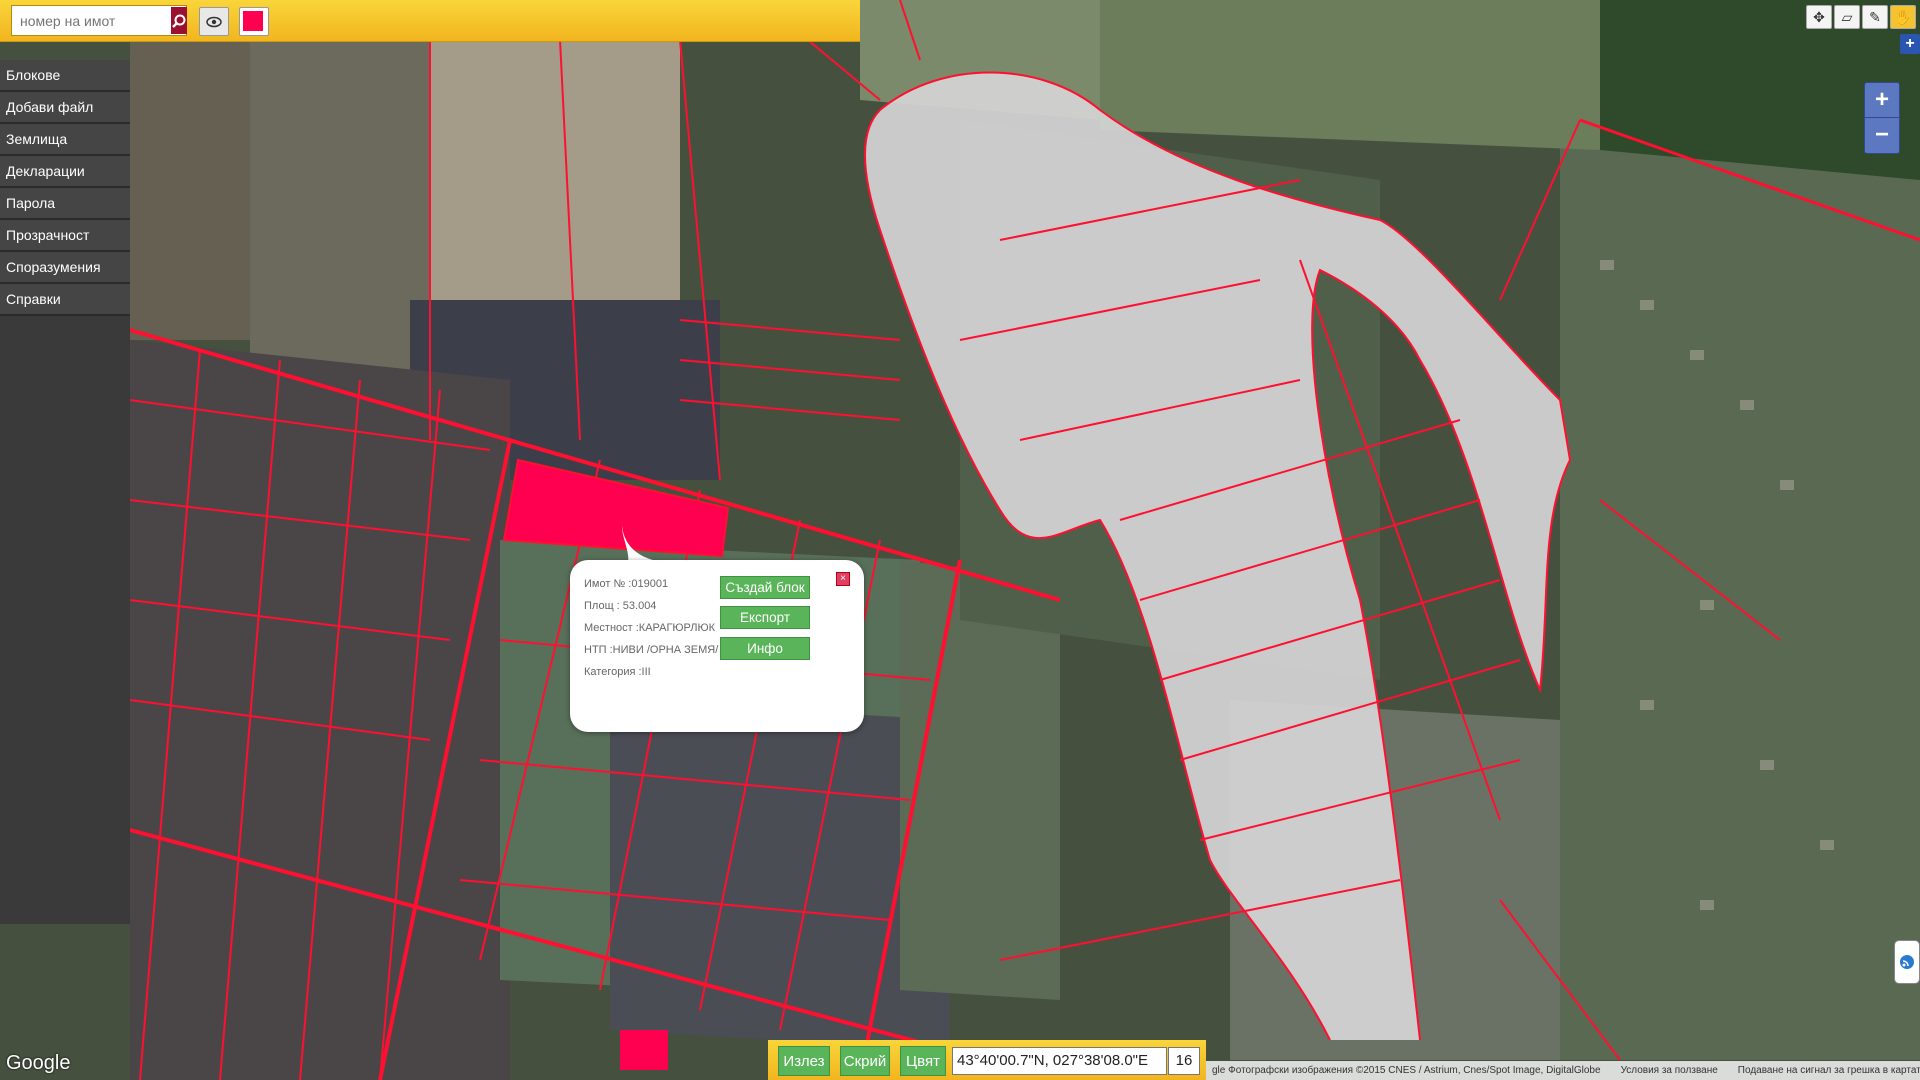  What do you see at coordinates (38, 1063) in the screenshot?
I see `google-logo: Google` at bounding box center [38, 1063].